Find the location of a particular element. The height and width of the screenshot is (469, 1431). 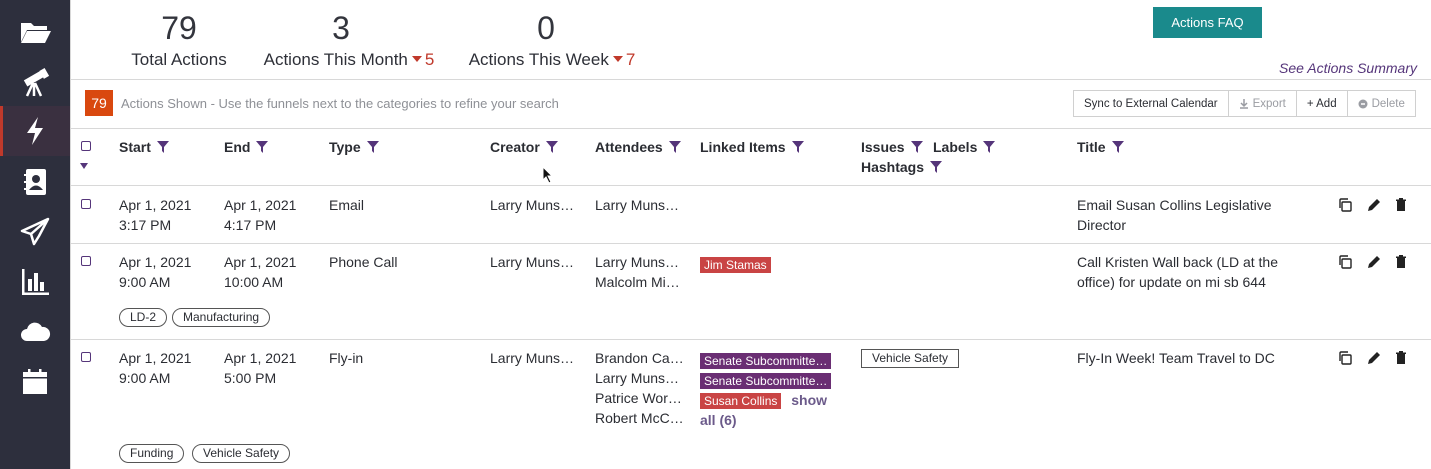

end-date: Apr 1, 2021 is located at coordinates (260, 205).